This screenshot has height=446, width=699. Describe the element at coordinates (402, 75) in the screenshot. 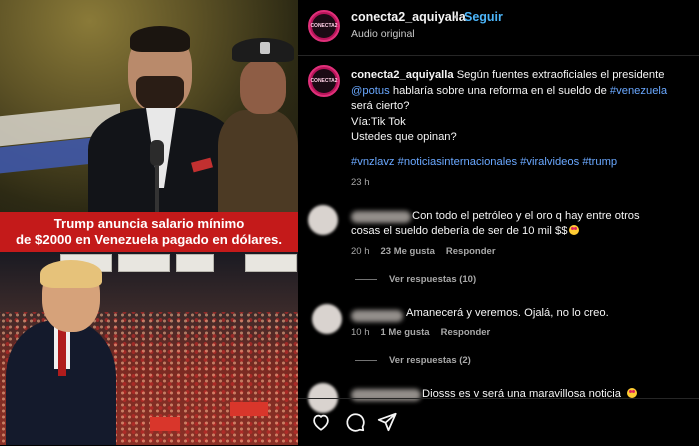

I see `caption-username: conecta2_aquiyalla` at that location.